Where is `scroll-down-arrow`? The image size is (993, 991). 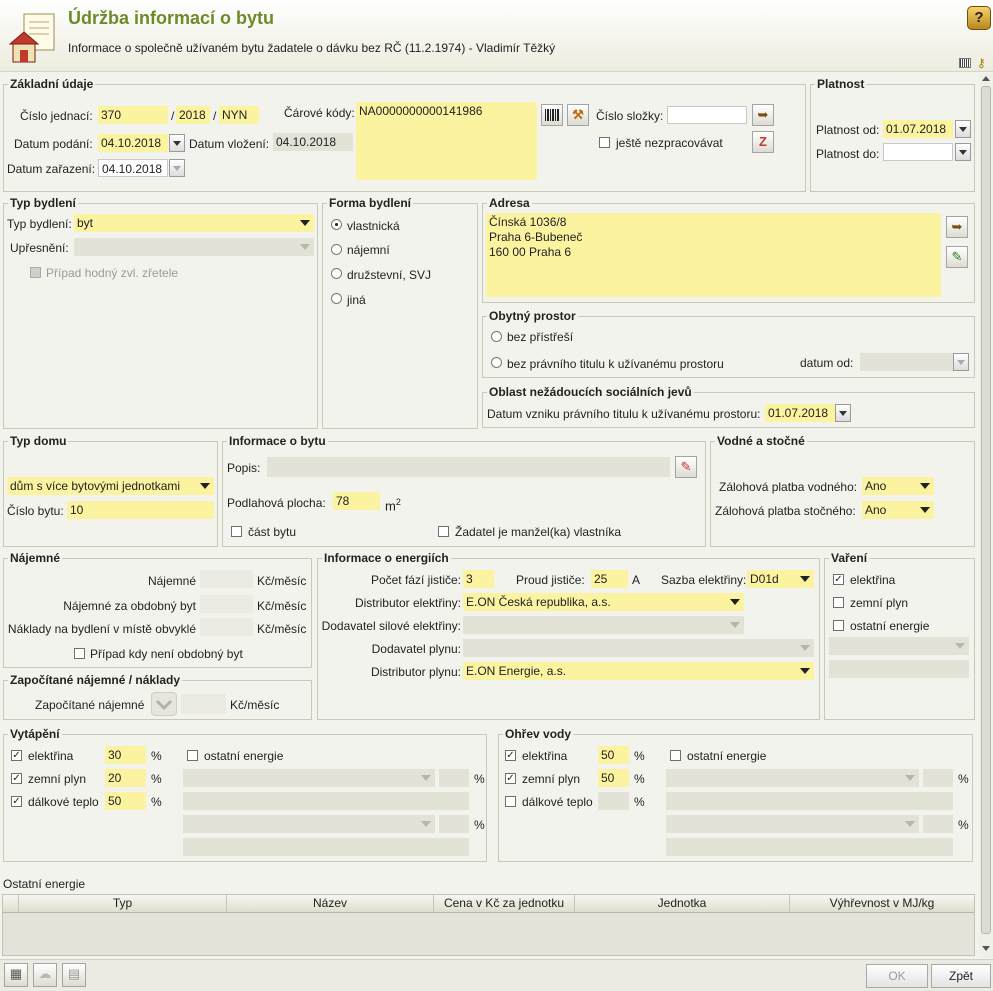 scroll-down-arrow is located at coordinates (986, 948).